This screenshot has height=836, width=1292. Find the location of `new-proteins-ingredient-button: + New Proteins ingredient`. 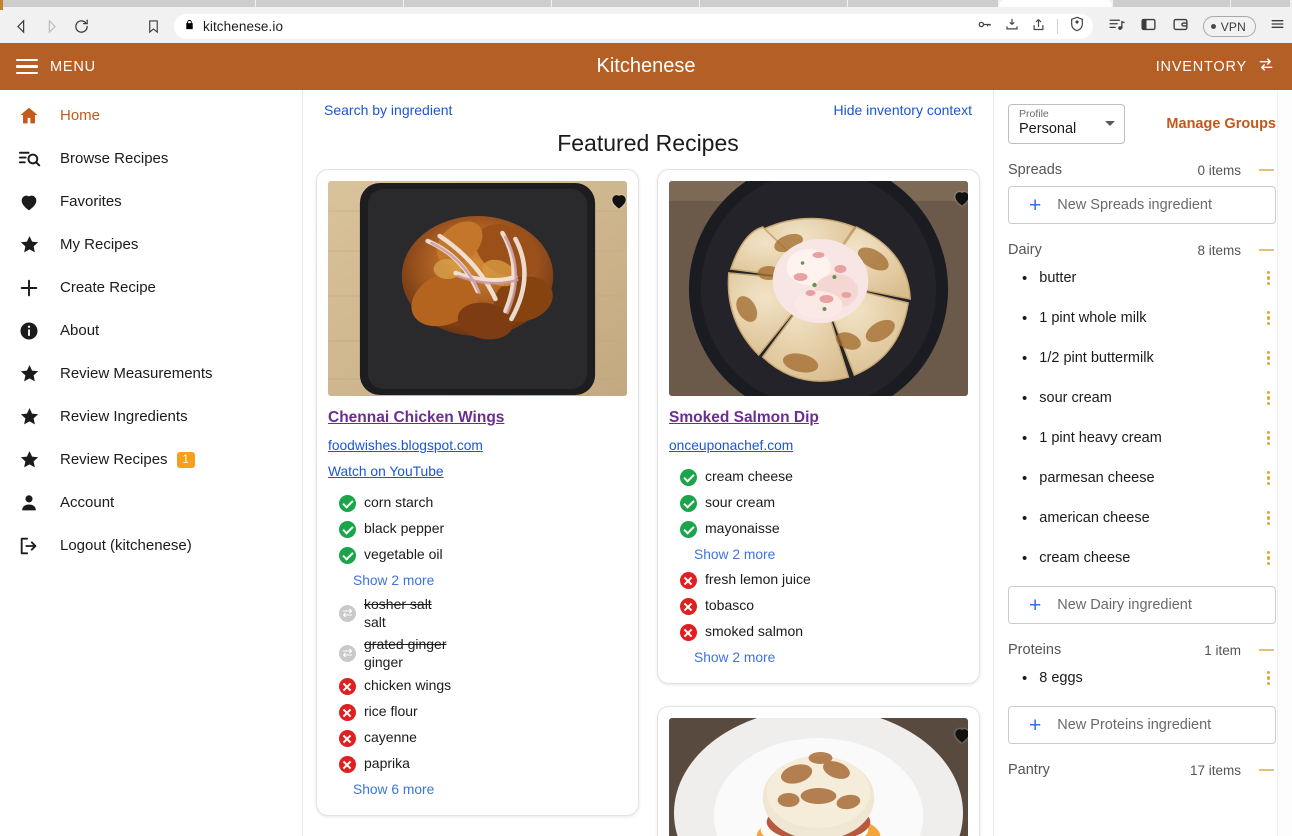

new-proteins-ingredient-button: + New Proteins ingredient is located at coordinates (1142, 725).